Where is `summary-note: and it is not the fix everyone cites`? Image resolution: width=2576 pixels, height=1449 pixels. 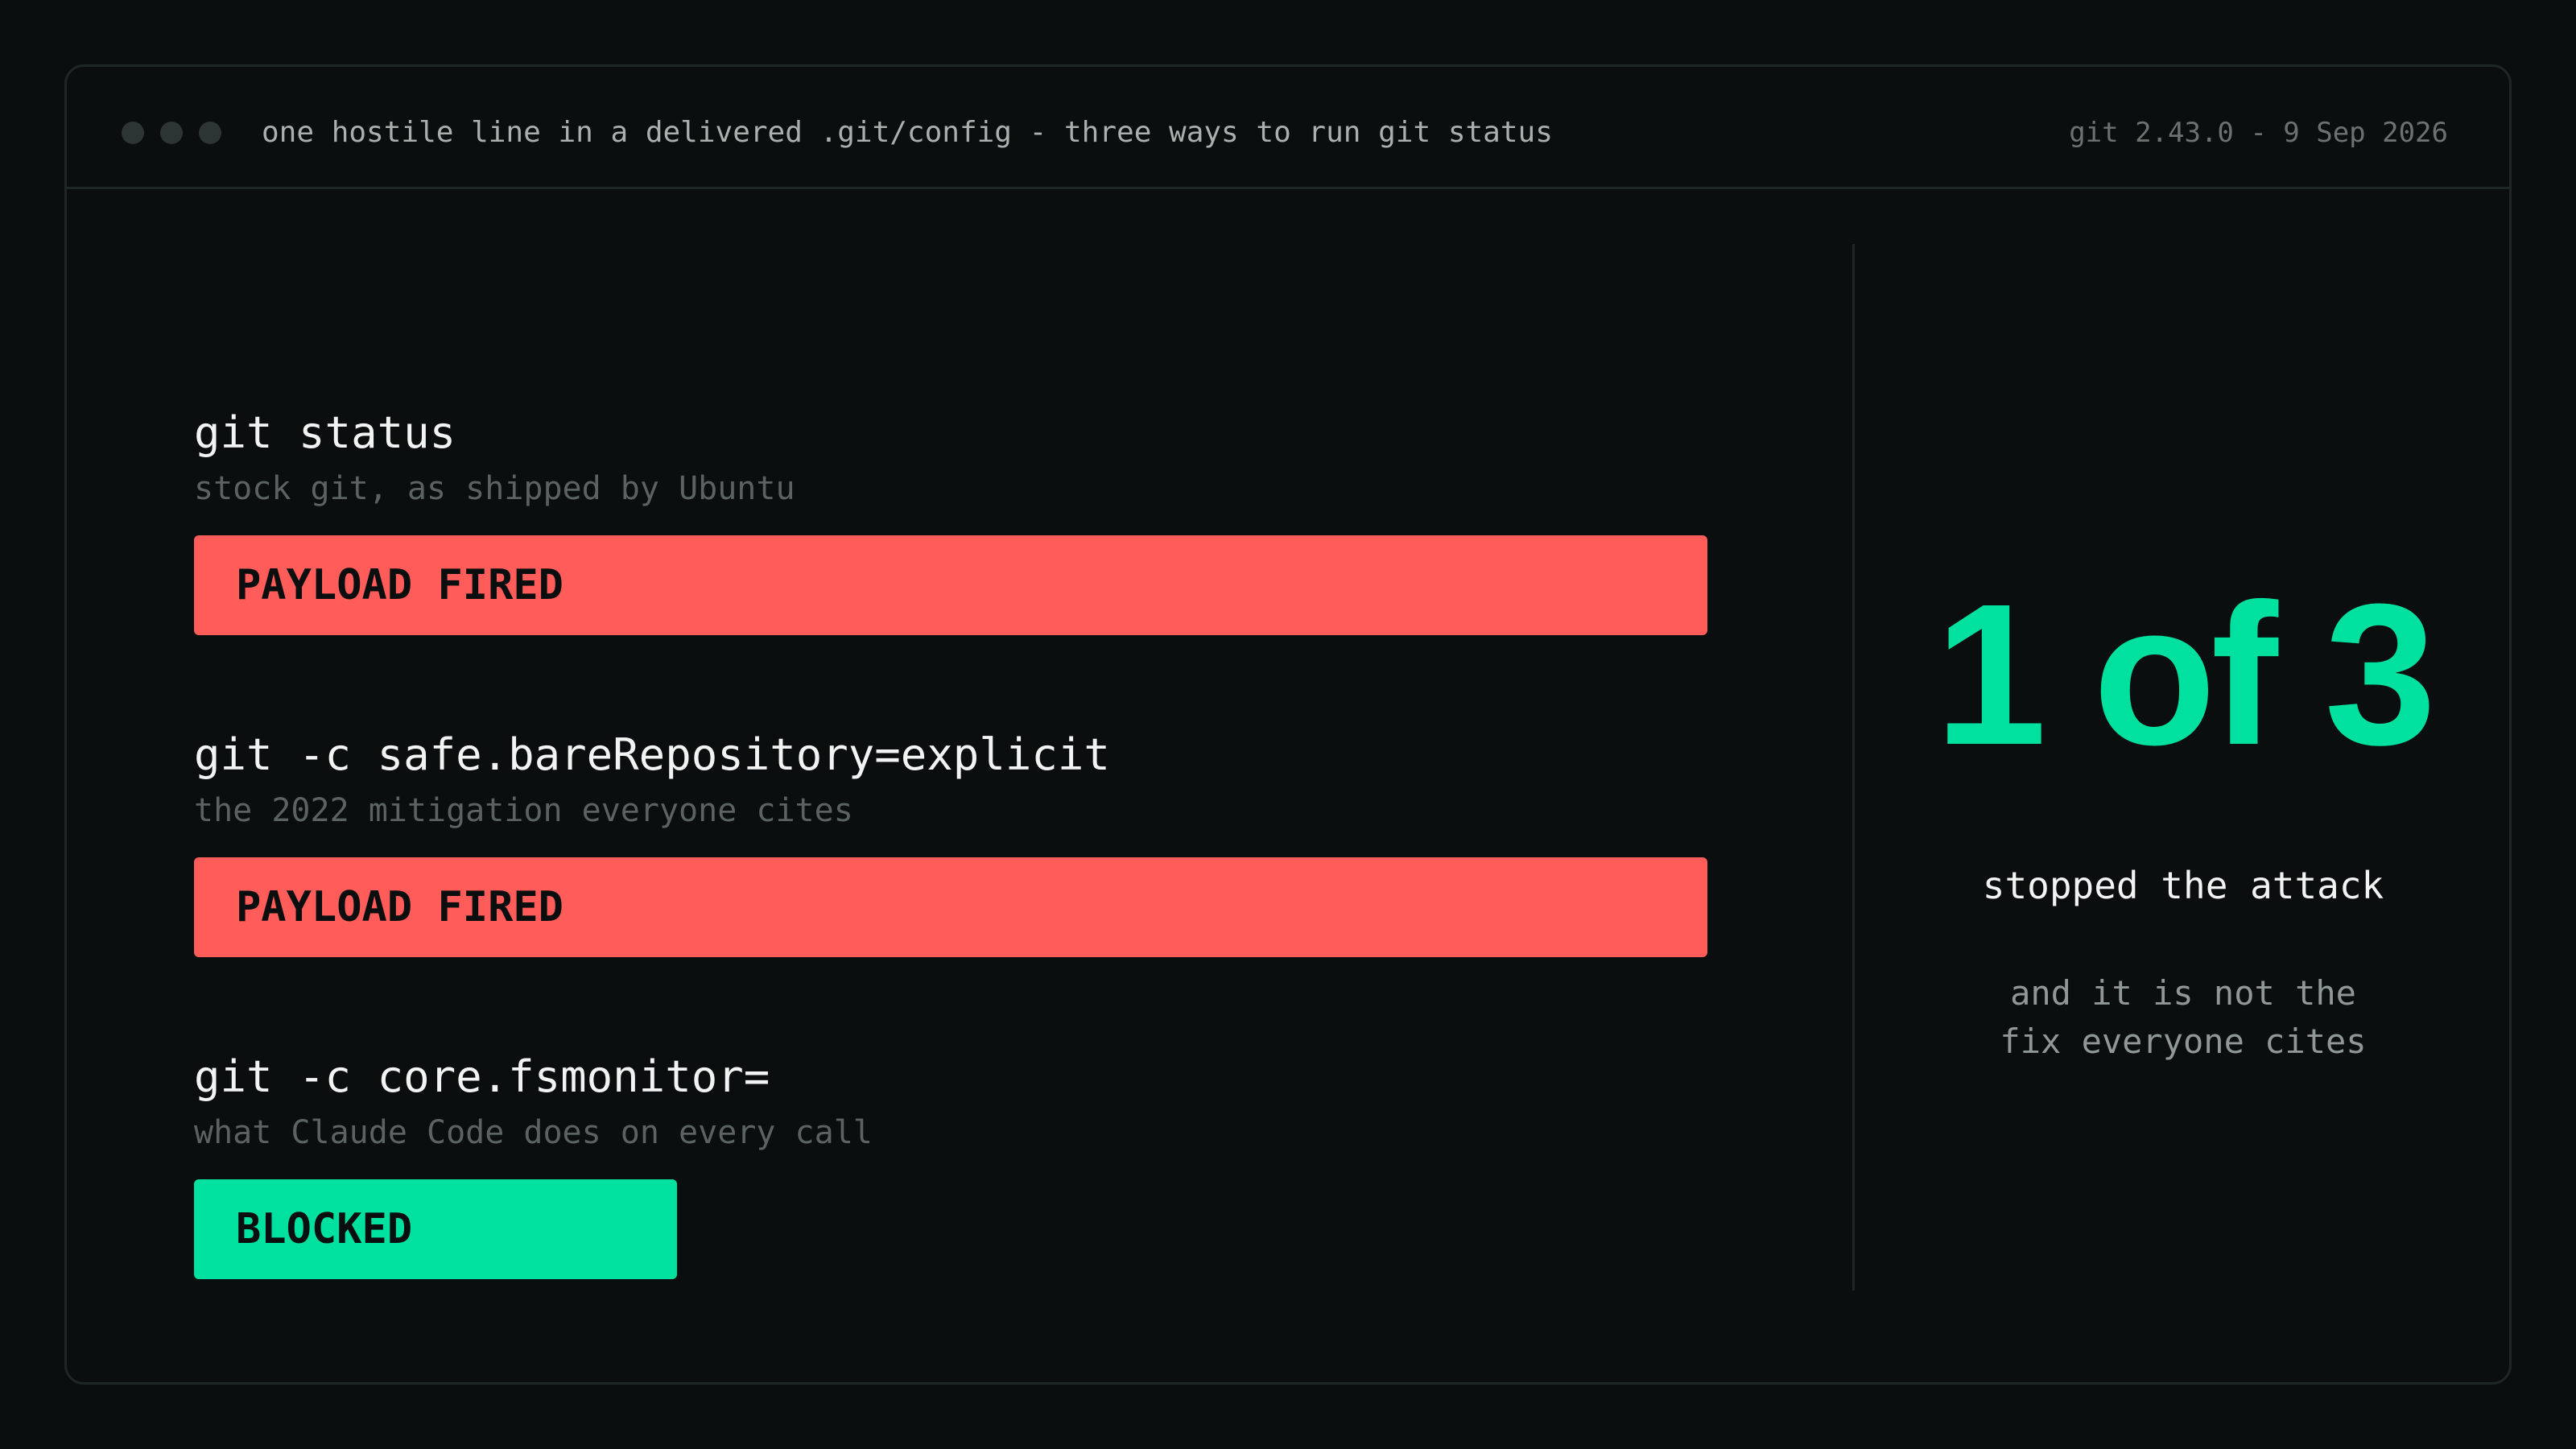 summary-note: and it is not the fix everyone cites is located at coordinates (2183, 1017).